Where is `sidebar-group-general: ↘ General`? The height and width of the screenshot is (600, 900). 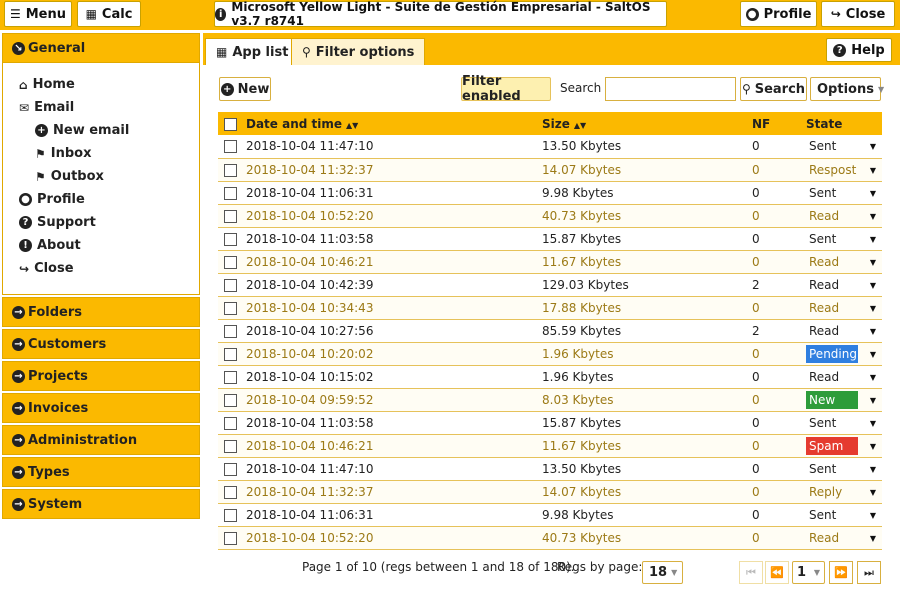
sidebar-group-general: ↘ General is located at coordinates (101, 48).